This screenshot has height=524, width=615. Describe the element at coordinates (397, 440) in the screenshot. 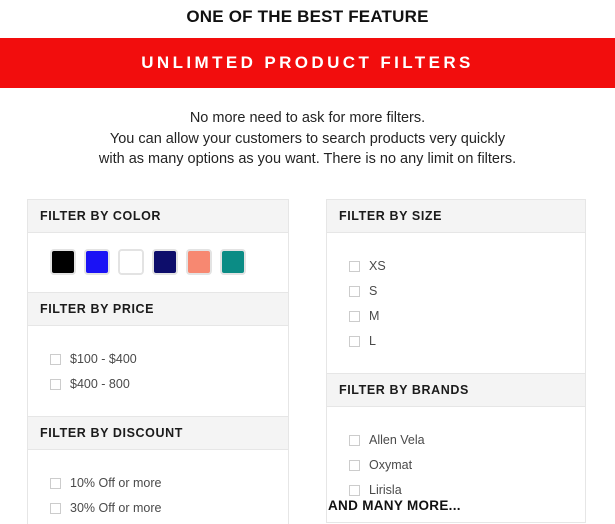

I see `brand-option-label: Allen Vela` at that location.